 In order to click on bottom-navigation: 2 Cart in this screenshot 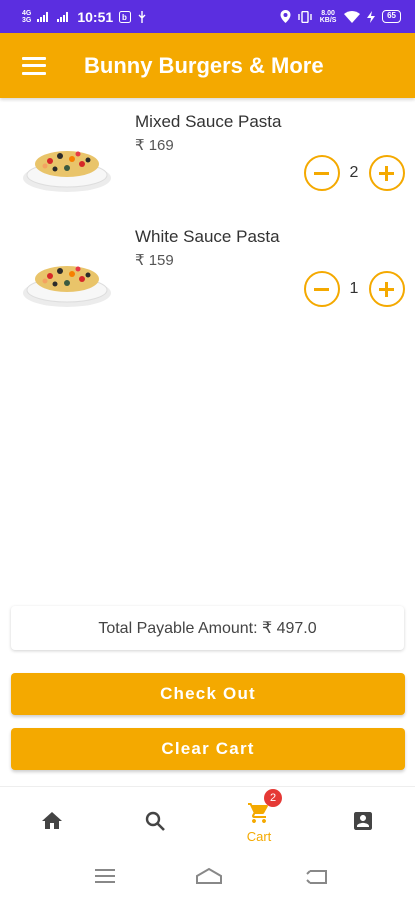, I will do `click(207, 820)`.